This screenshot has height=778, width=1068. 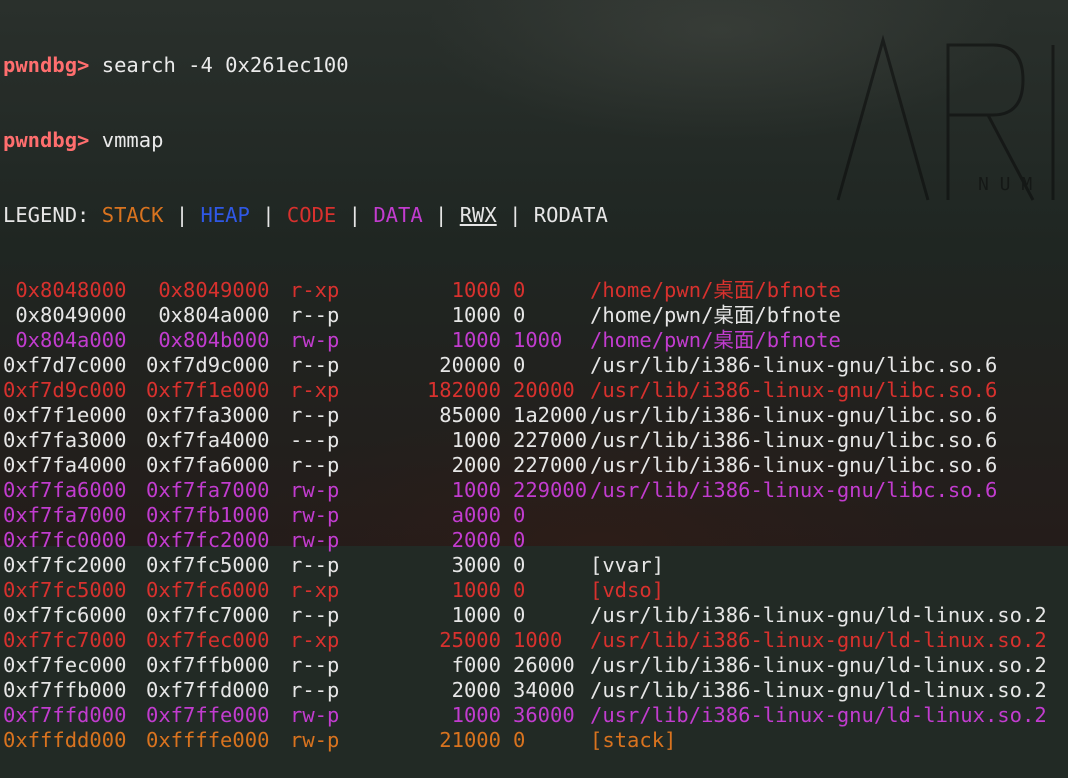 I want to click on map-start-address: 0xf7fc5000, so click(x=65, y=590).